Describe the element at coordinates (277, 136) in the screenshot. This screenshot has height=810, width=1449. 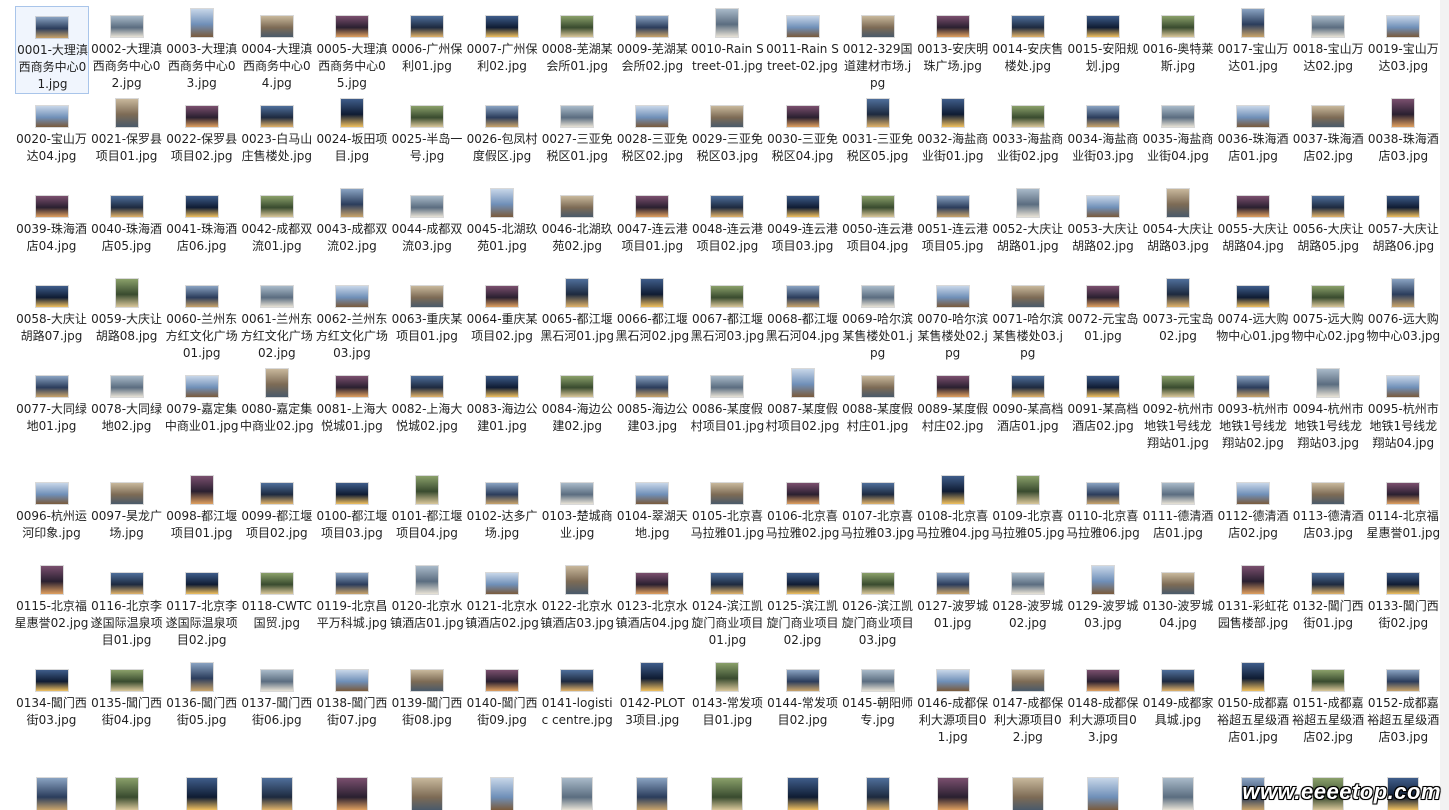
I see `file-item: 0023-白马山庄售楼处.jpg` at that location.